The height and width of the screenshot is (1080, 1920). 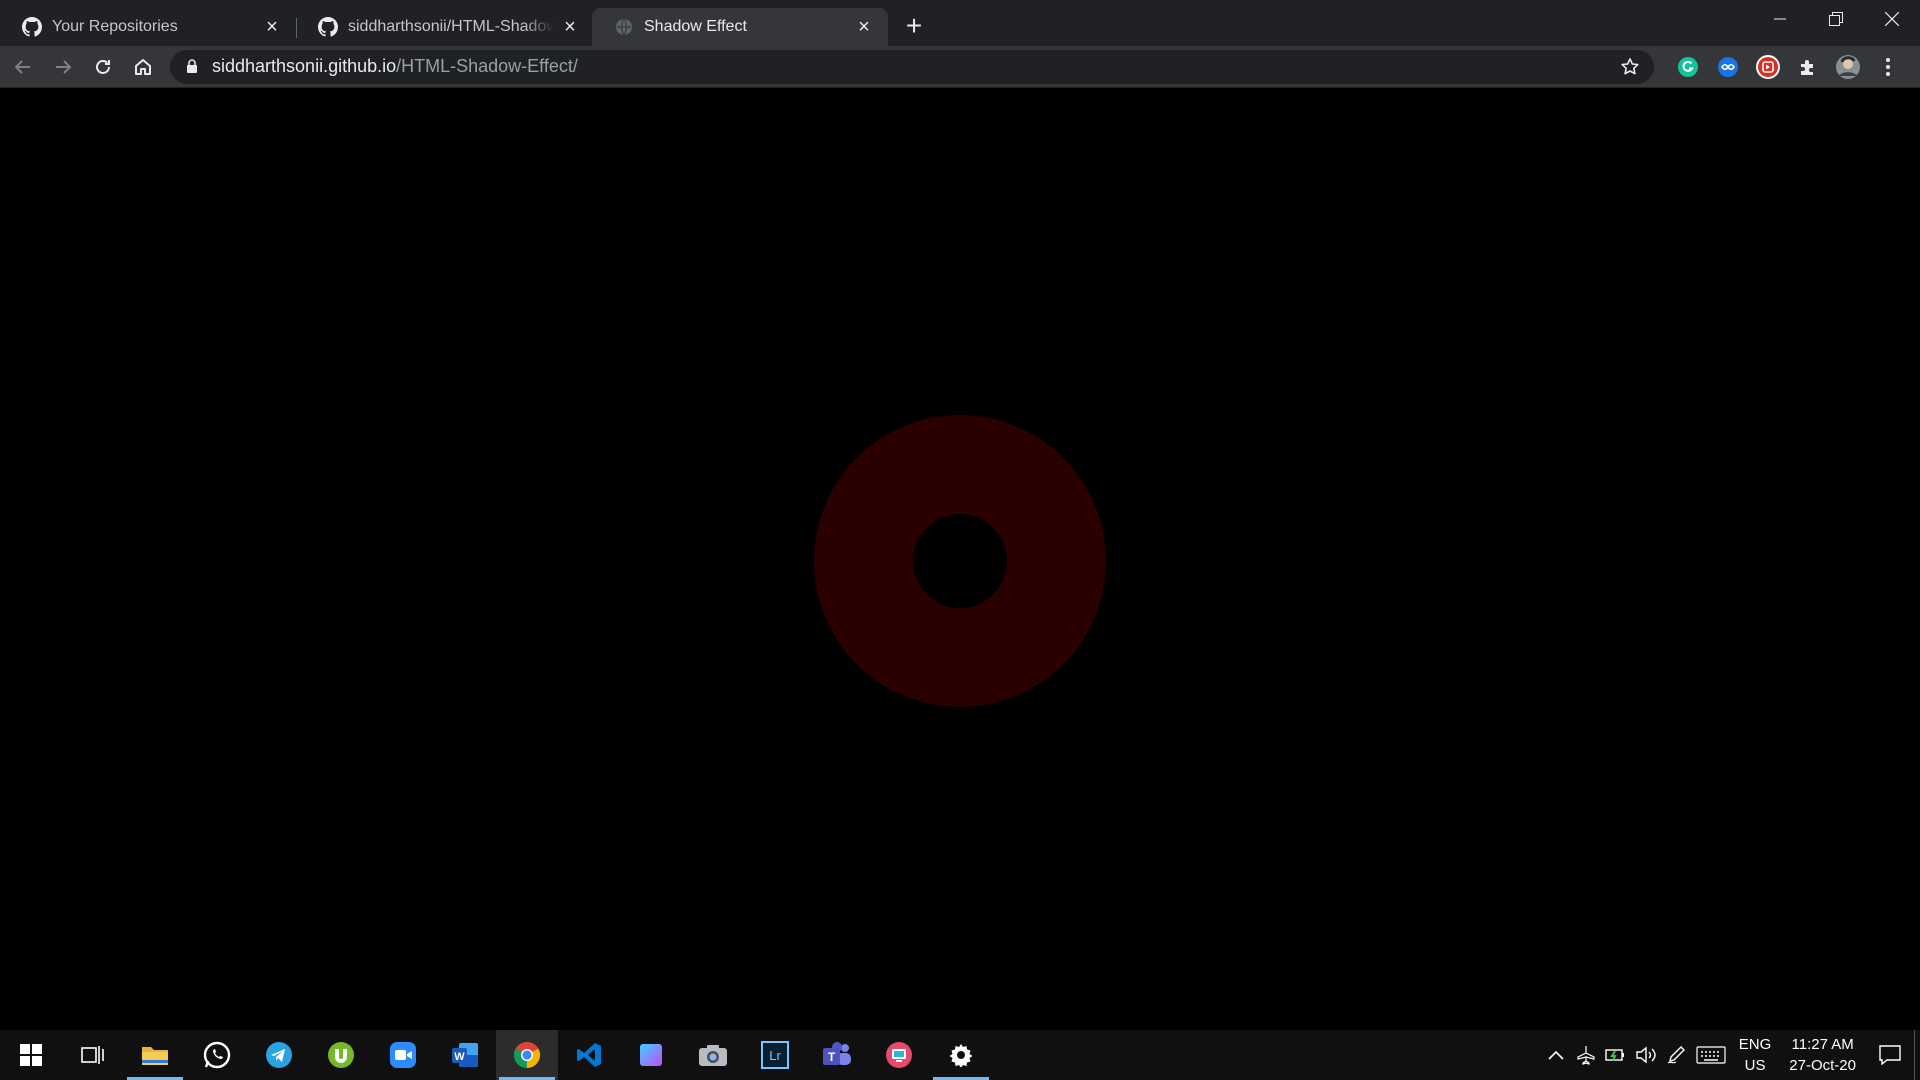 I want to click on shadow-effect-ring, so click(x=960, y=561).